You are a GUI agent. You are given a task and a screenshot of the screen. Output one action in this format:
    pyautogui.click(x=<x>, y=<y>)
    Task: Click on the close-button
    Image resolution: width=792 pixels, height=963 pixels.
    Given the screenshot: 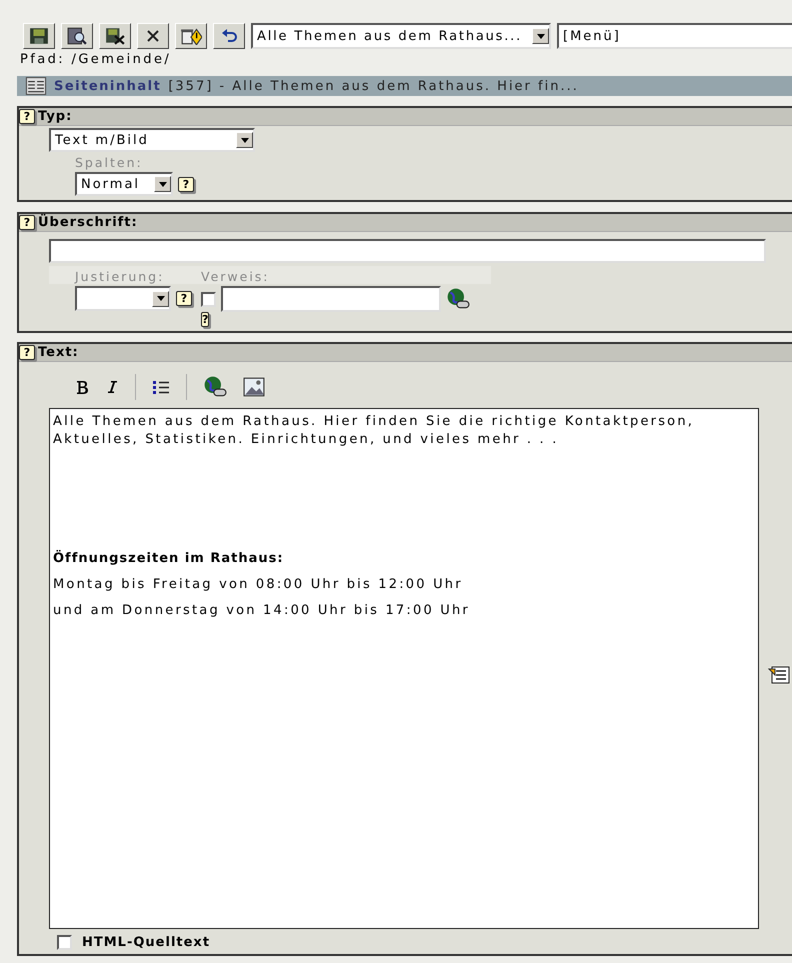 What is the action you would take?
    pyautogui.click(x=153, y=36)
    